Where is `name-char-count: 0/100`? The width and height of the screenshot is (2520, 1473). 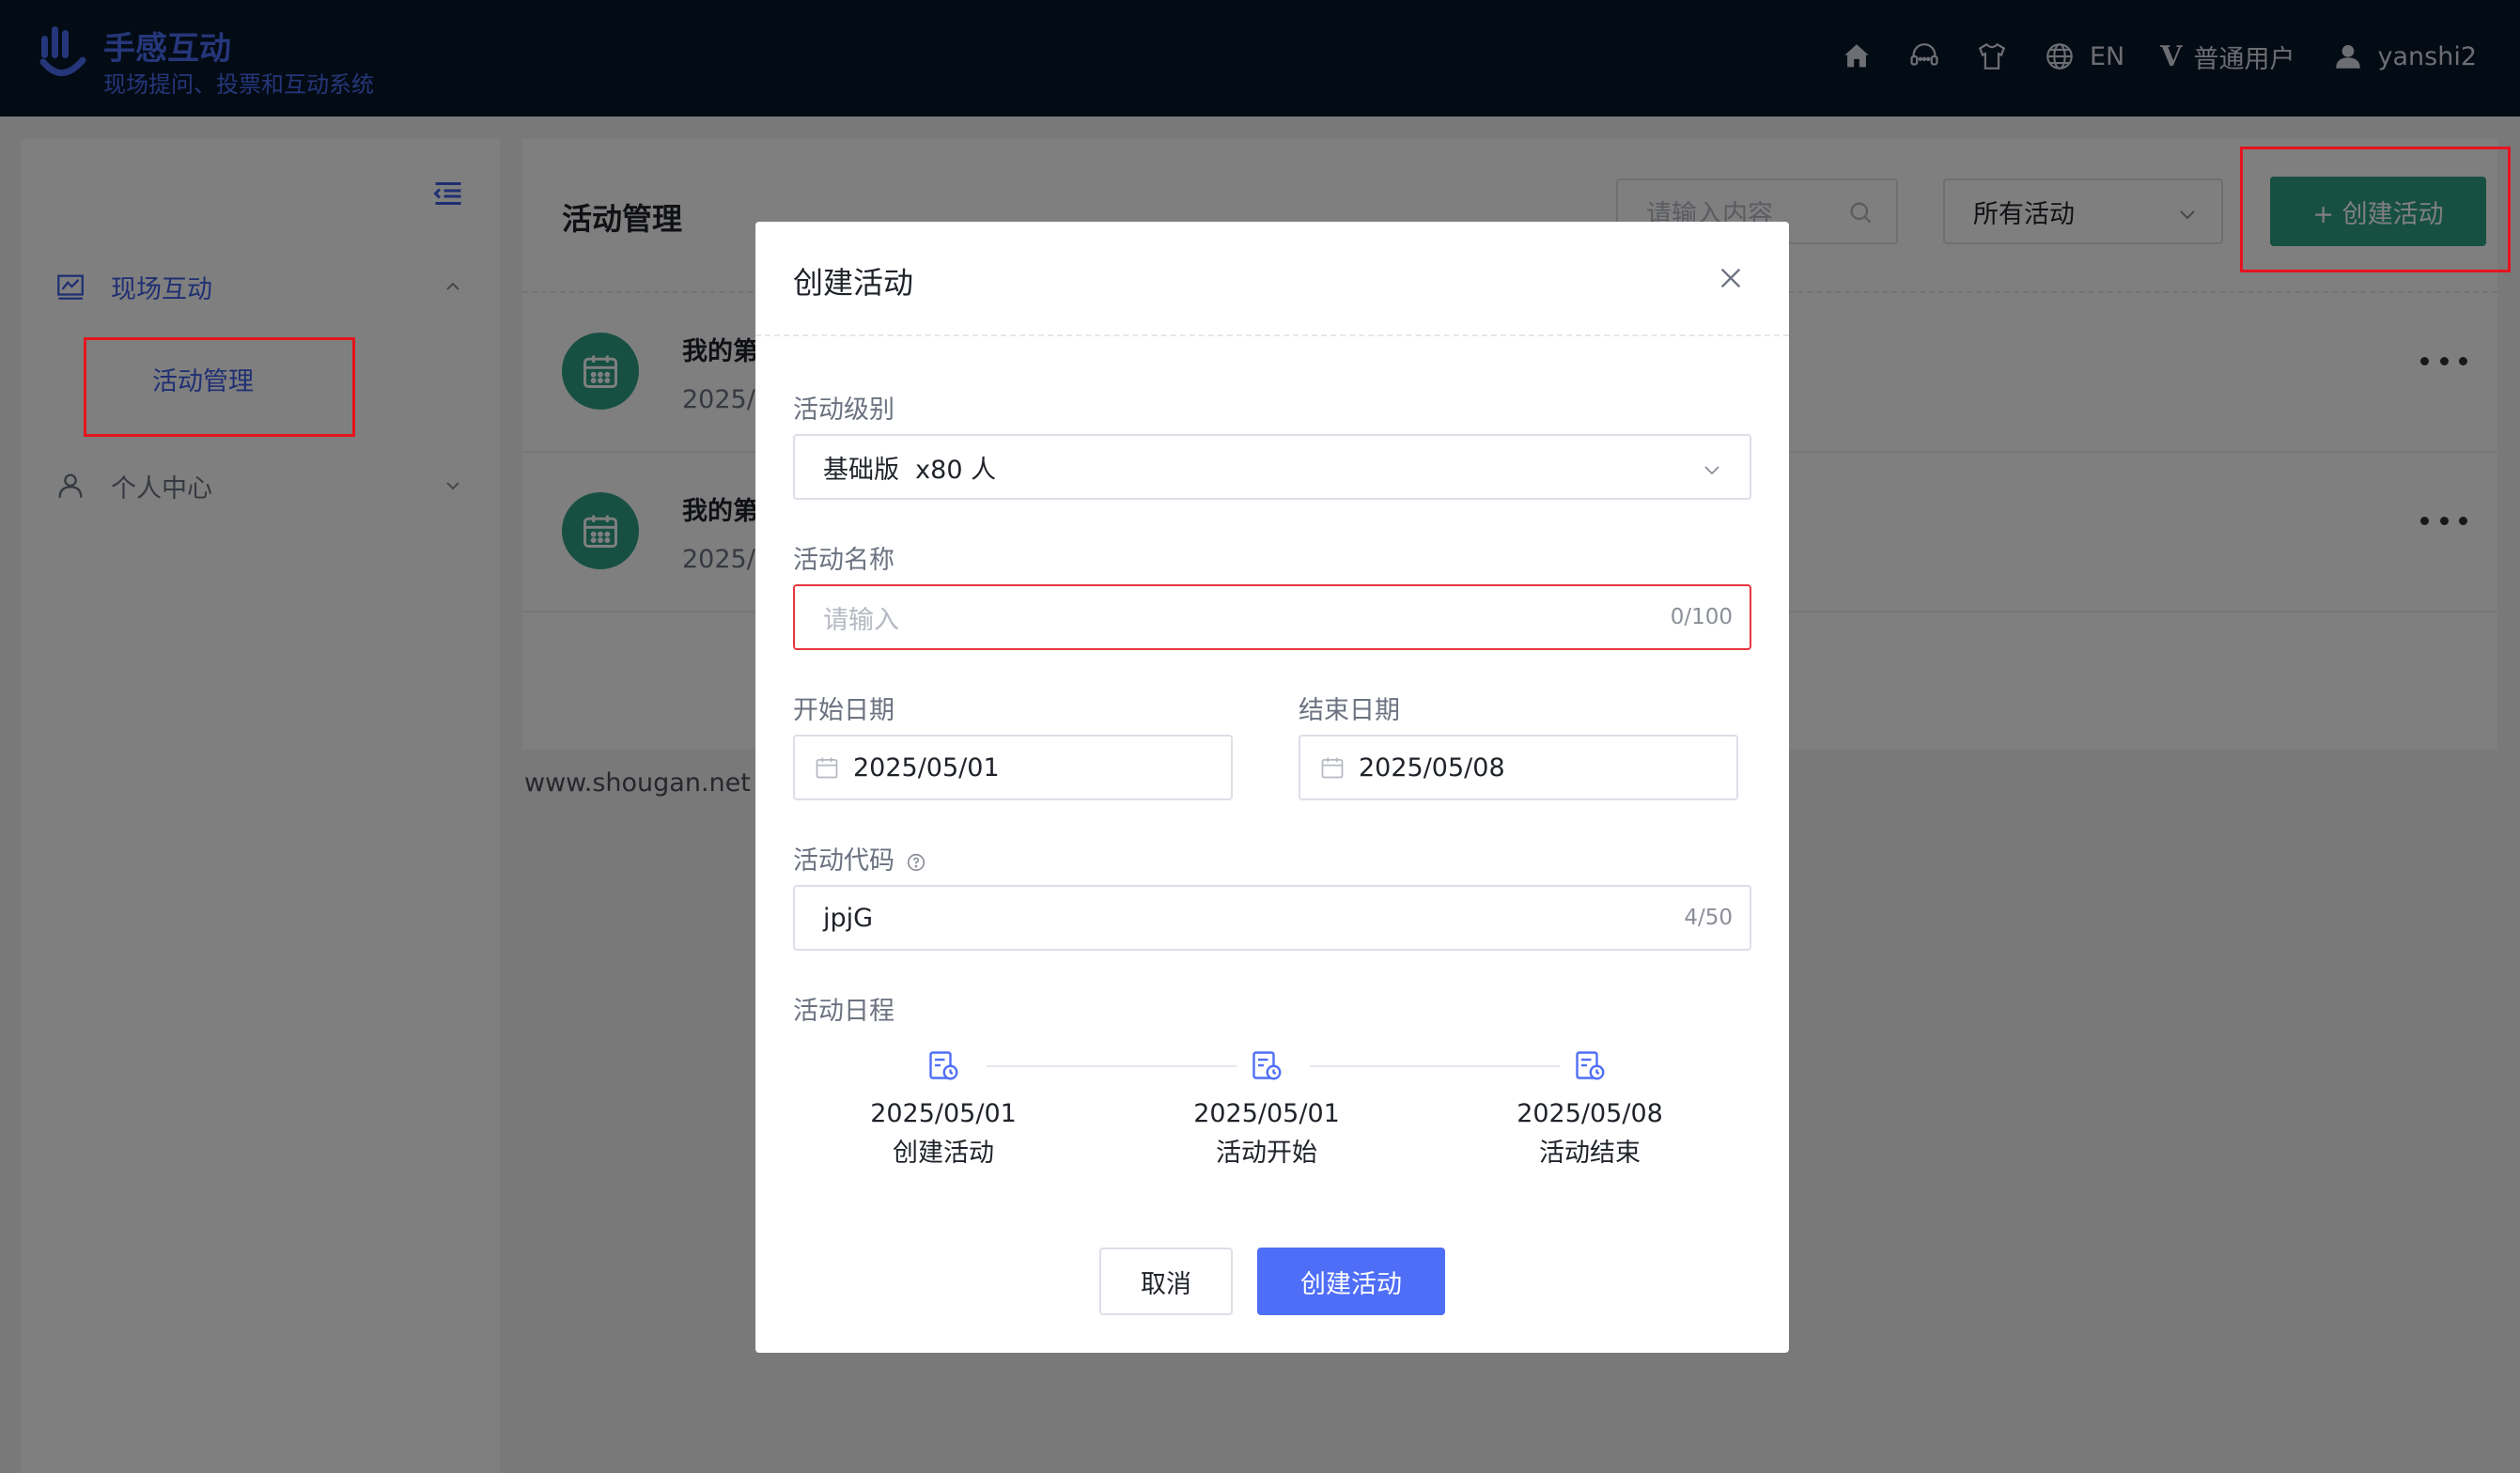
name-char-count: 0/100 is located at coordinates (1701, 617).